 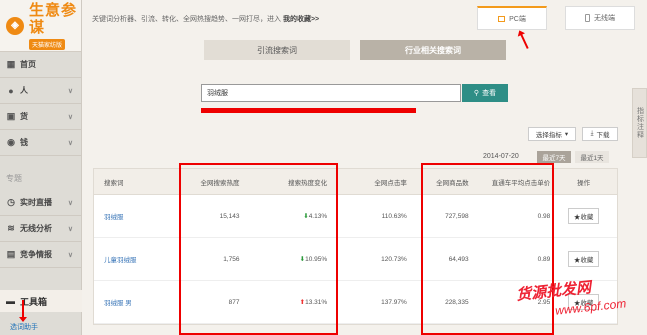 I want to click on sidebar-item-realtime: ◷ 实时直播 ∨, so click(x=40, y=203).